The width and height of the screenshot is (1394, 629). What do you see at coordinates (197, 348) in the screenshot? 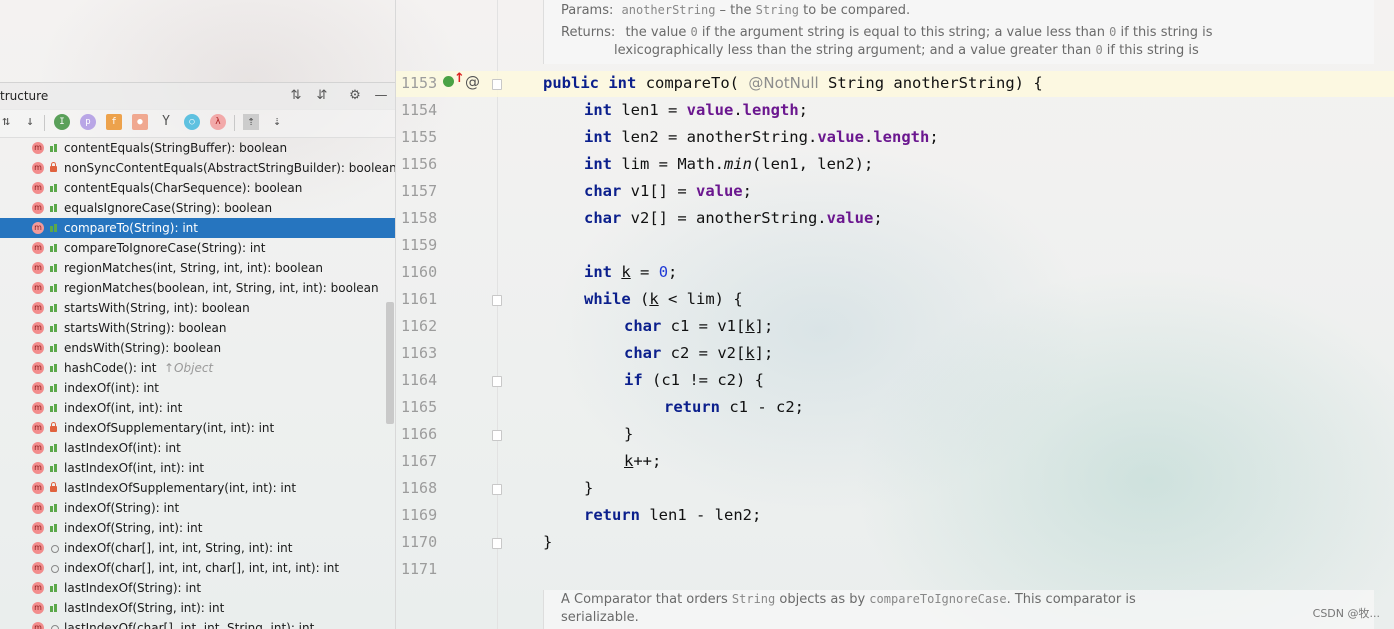
I see `member-item: m endsWith(String): boolean` at bounding box center [197, 348].